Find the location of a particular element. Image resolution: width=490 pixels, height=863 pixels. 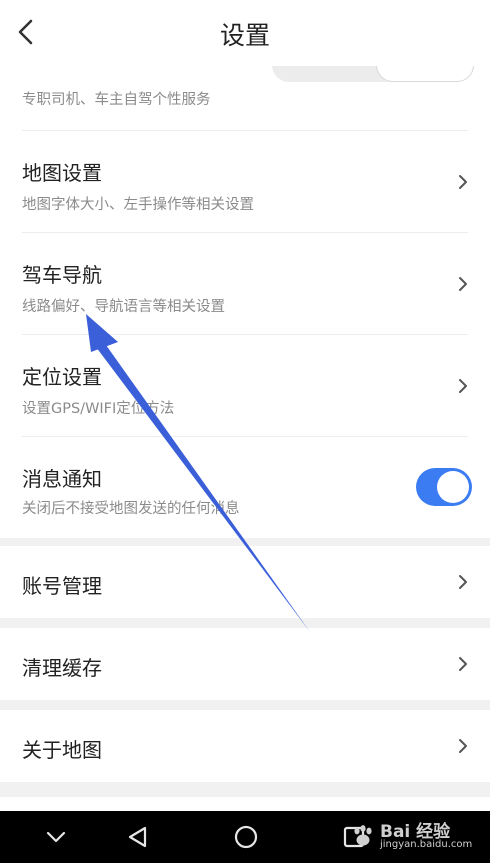

baidu-watermark: Bai 经验 jingyan.baidu.com is located at coordinates (415, 838).